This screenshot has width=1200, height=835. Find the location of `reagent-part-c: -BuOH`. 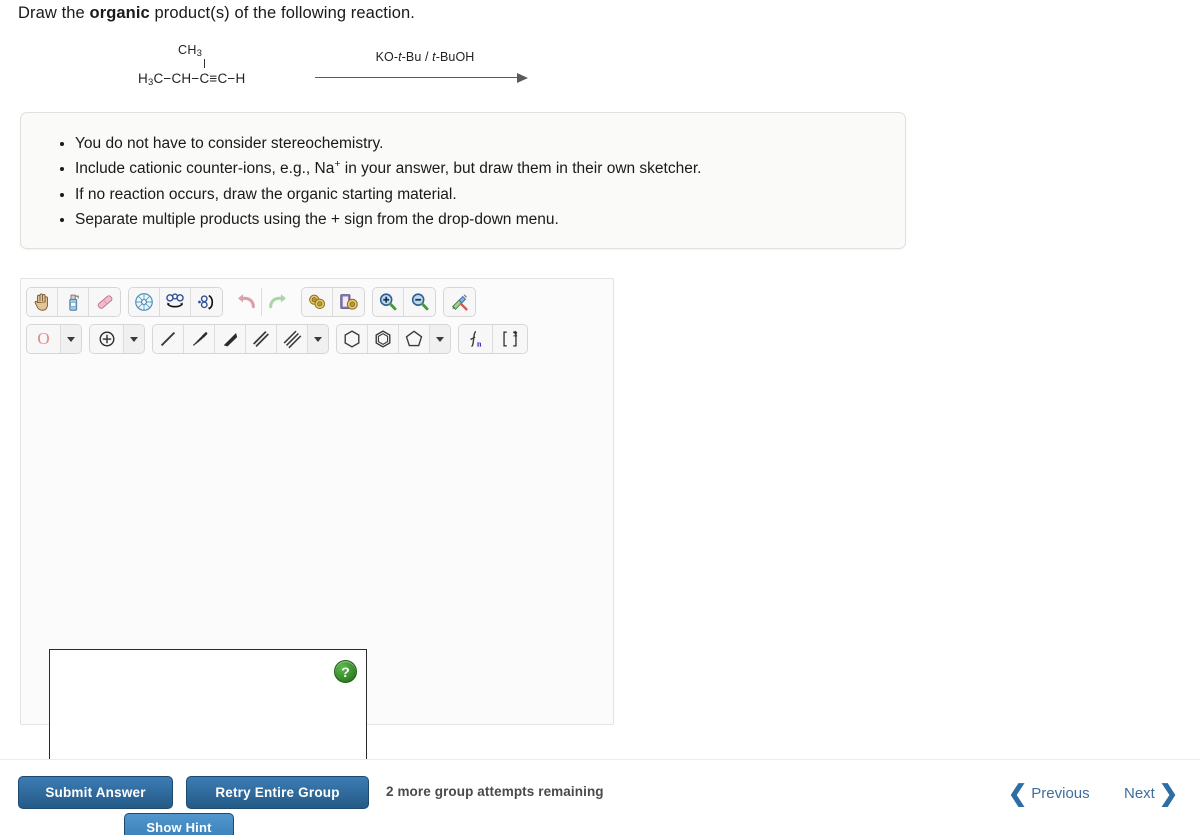

reagent-part-c: -BuOH is located at coordinates (455, 57).